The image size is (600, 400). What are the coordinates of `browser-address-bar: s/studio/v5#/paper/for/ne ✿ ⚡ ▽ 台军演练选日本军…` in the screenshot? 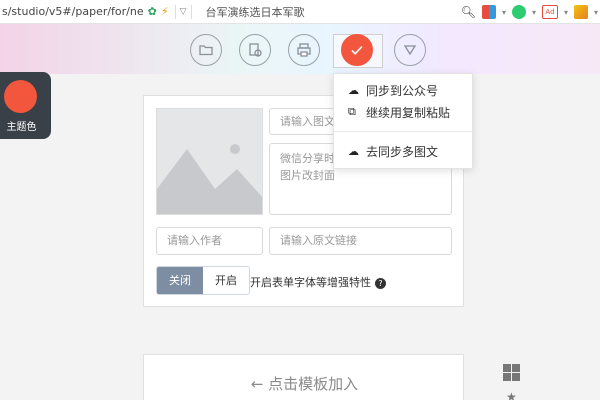 It's located at (300, 12).